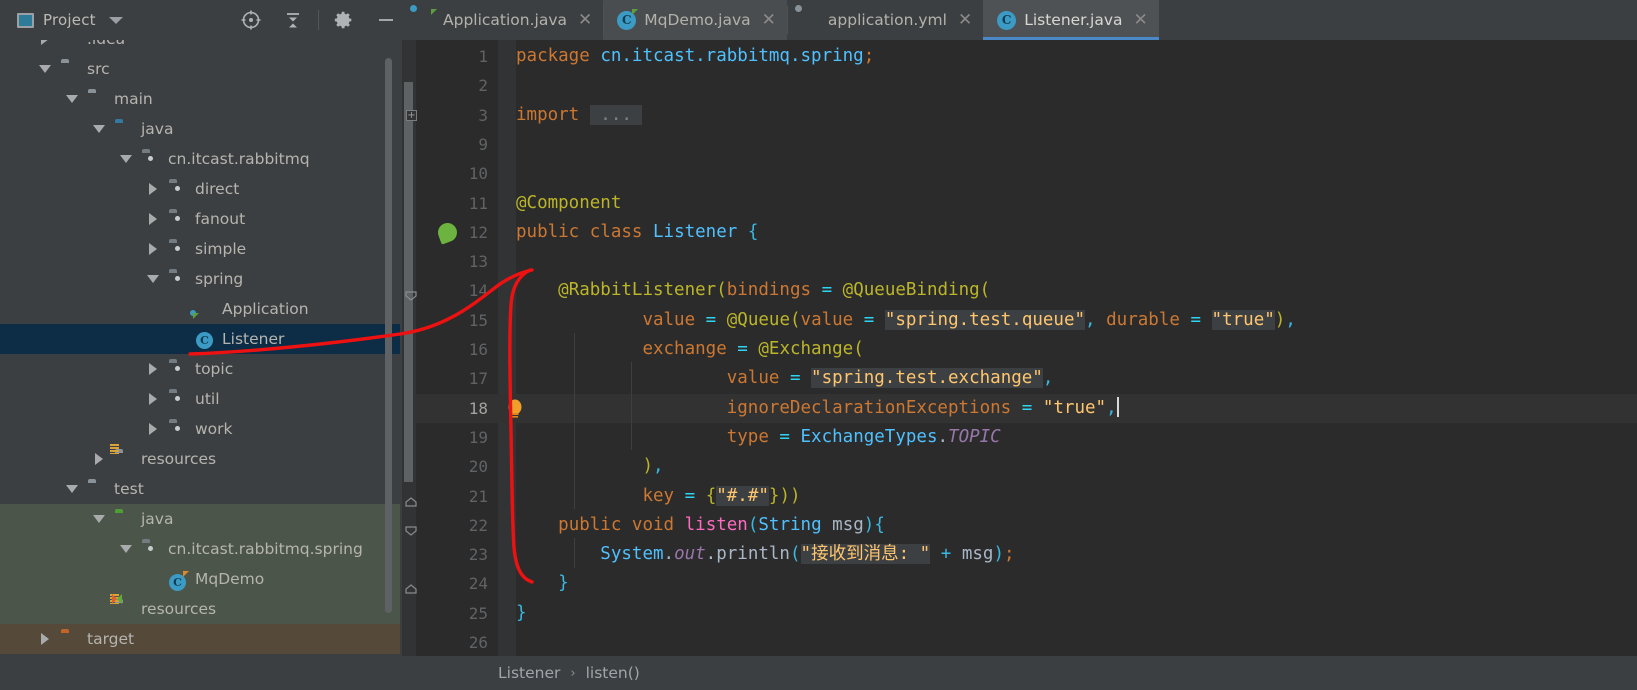 This screenshot has width=1637, height=690. What do you see at coordinates (613, 673) in the screenshot?
I see `breadcrumb-item-method: listen()` at bounding box center [613, 673].